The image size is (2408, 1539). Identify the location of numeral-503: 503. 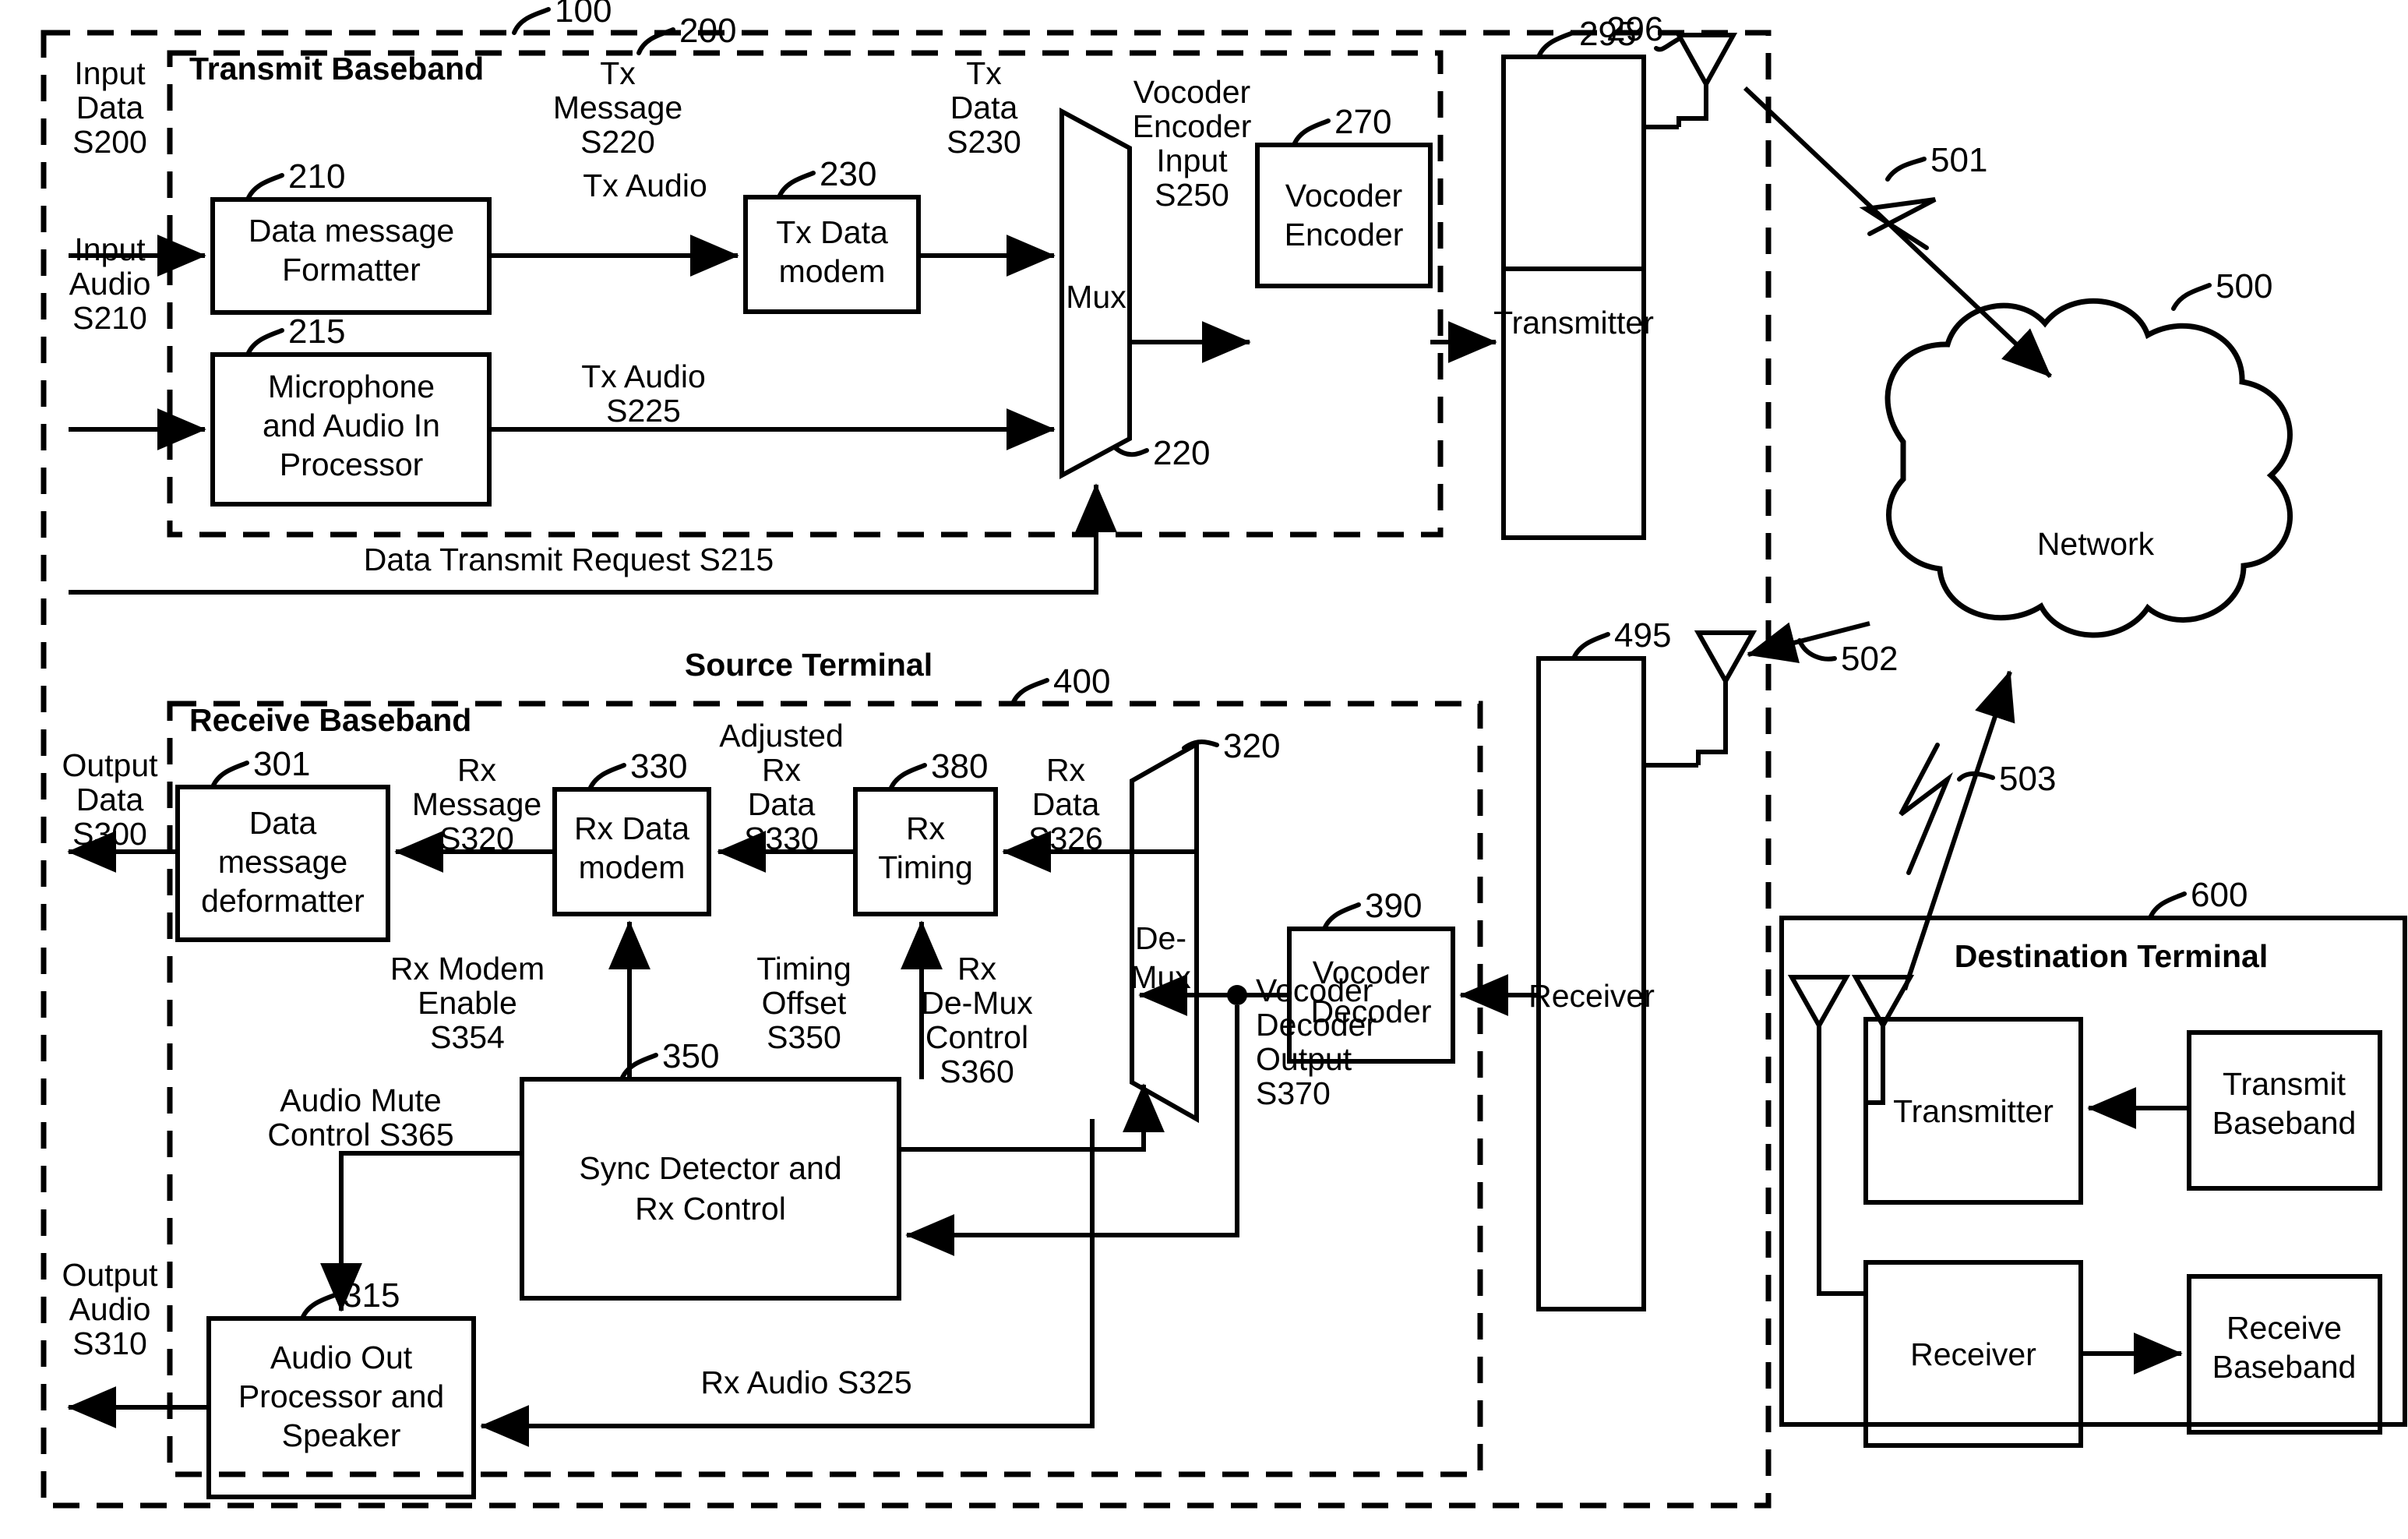
(2027, 779).